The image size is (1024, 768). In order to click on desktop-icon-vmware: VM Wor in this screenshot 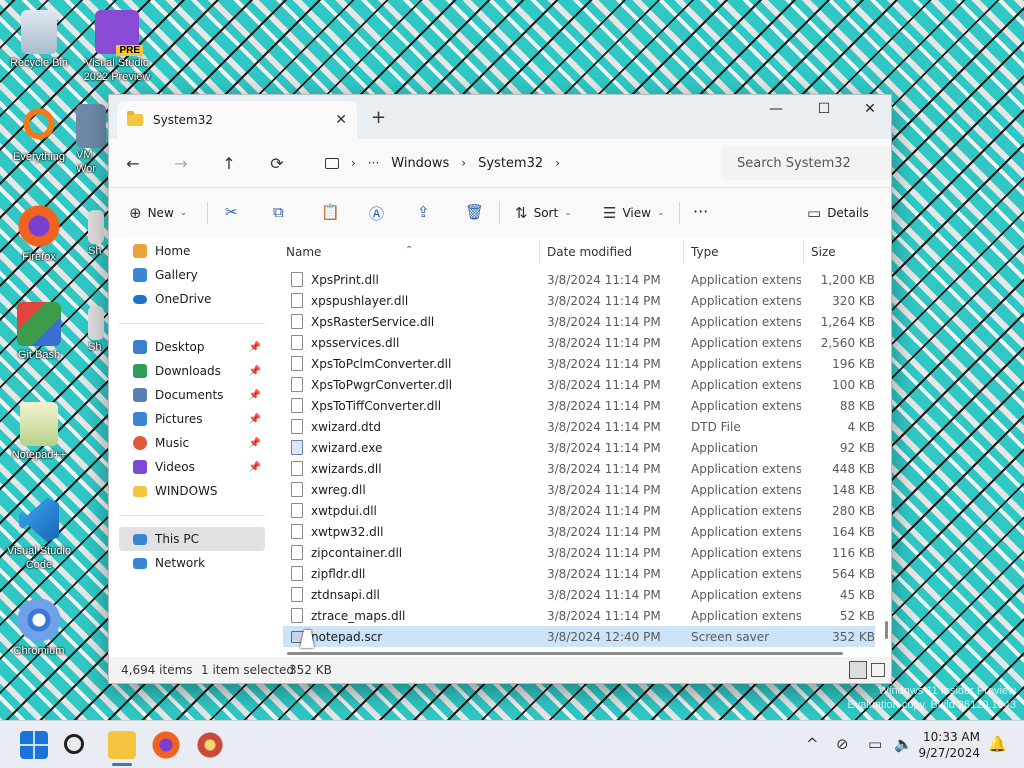, I will do `click(92, 140)`.